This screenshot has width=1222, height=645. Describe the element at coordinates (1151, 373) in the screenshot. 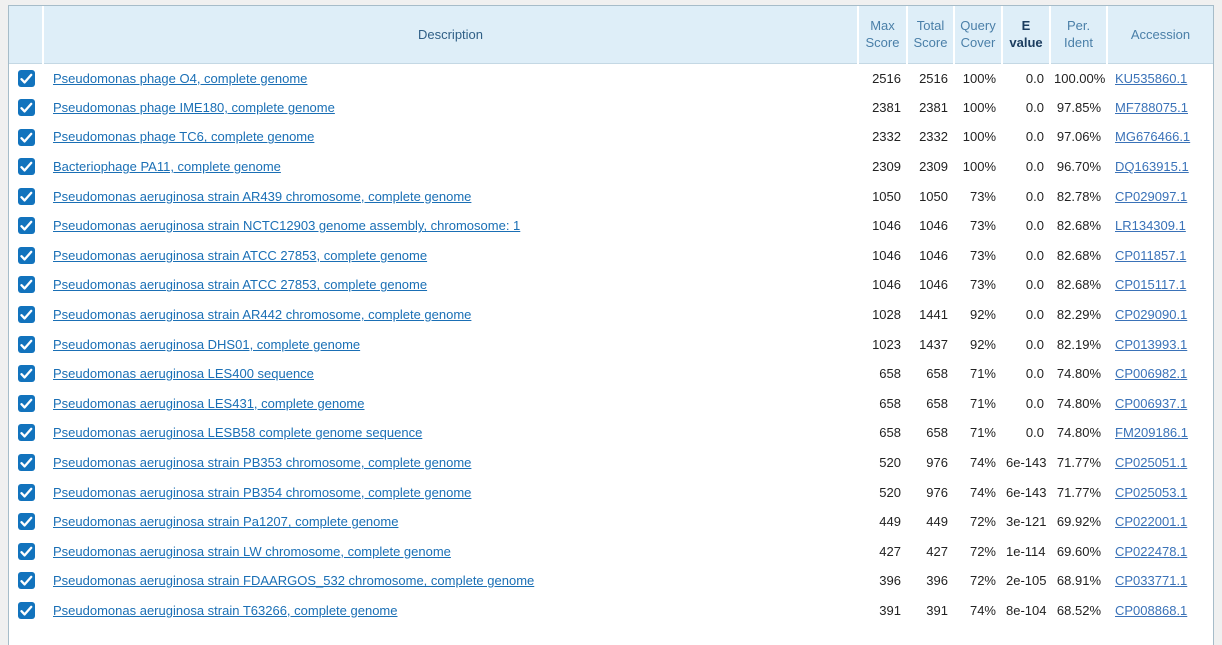

I see `row-accession-link: CP006982.1` at that location.